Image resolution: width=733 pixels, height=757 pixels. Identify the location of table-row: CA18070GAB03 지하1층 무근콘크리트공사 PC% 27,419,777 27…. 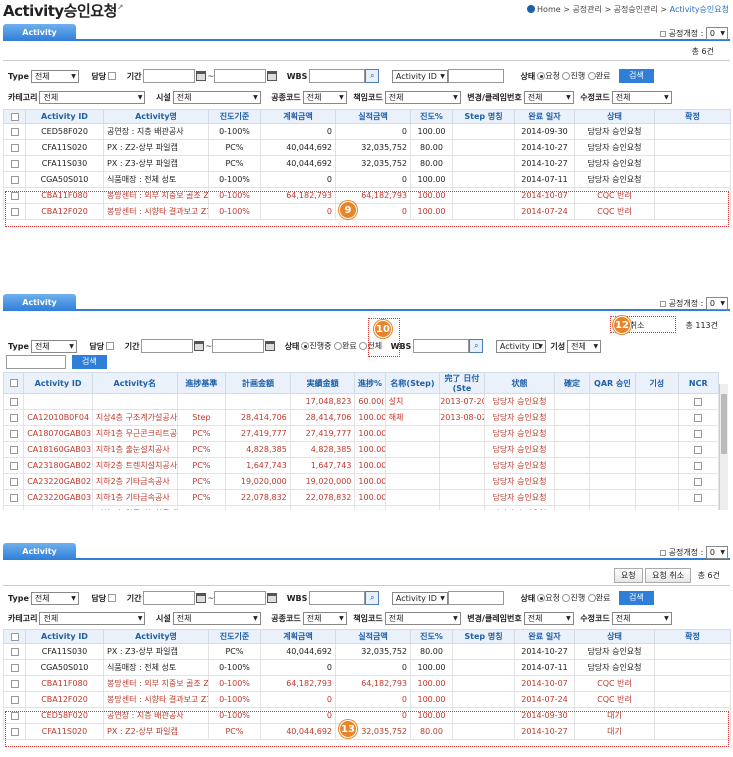
(361, 433).